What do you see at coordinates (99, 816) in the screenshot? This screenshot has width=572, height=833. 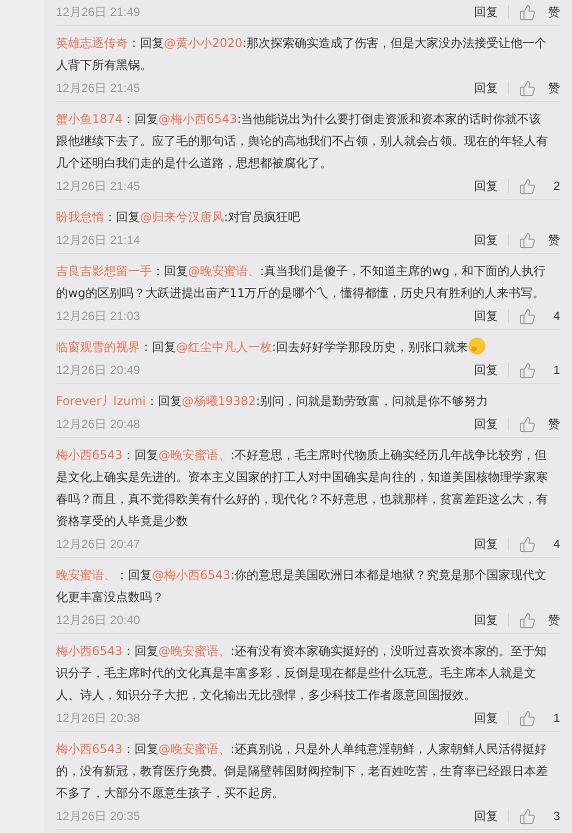 I see `comment-time: 12月26日 20:35` at bounding box center [99, 816].